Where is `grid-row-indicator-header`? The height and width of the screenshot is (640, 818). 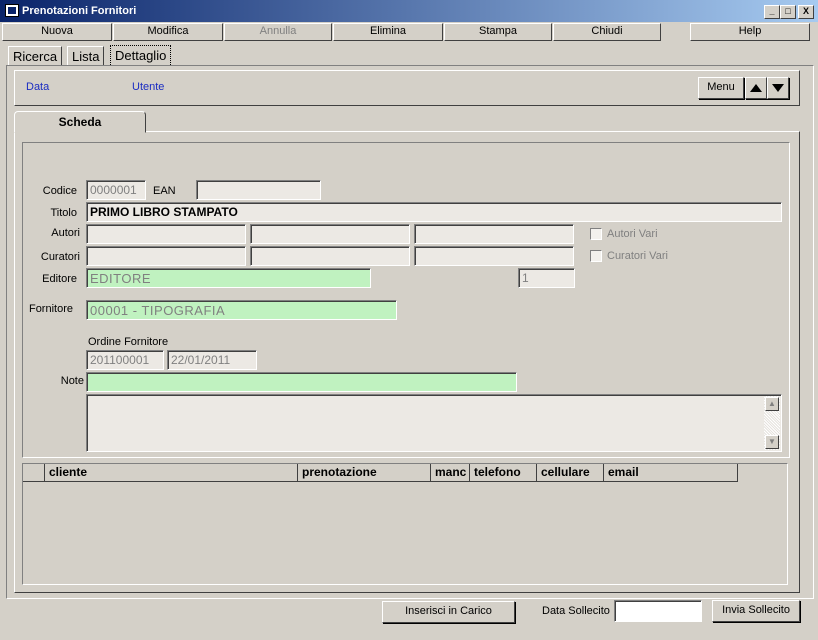
grid-row-indicator-header is located at coordinates (34, 473).